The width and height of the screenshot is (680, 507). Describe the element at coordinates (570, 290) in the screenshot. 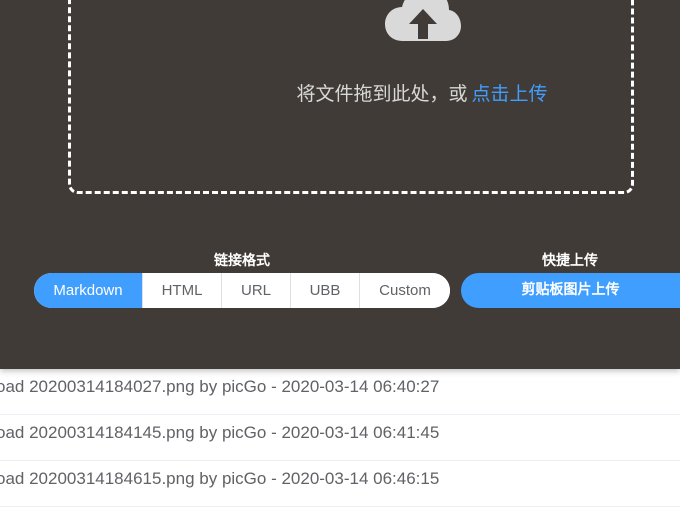

I see `clipboard-upload-button: 剪贴板图片上传` at that location.